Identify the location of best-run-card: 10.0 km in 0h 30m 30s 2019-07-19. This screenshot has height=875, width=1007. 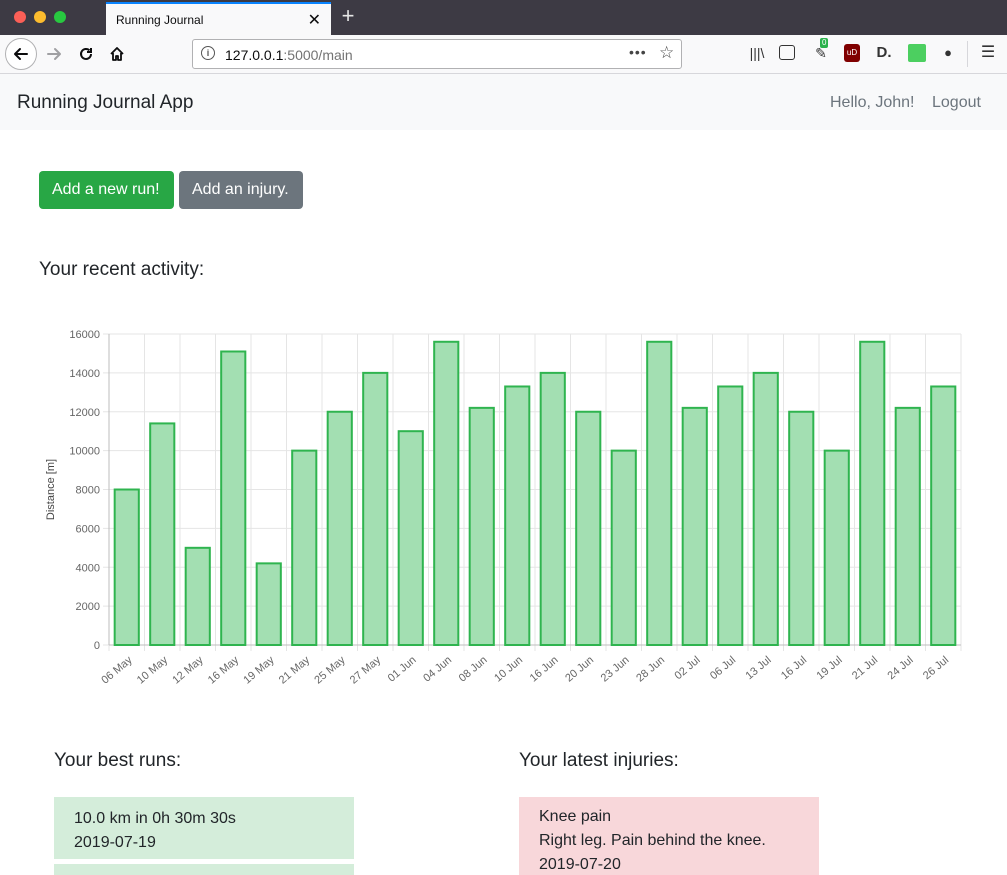
(204, 828).